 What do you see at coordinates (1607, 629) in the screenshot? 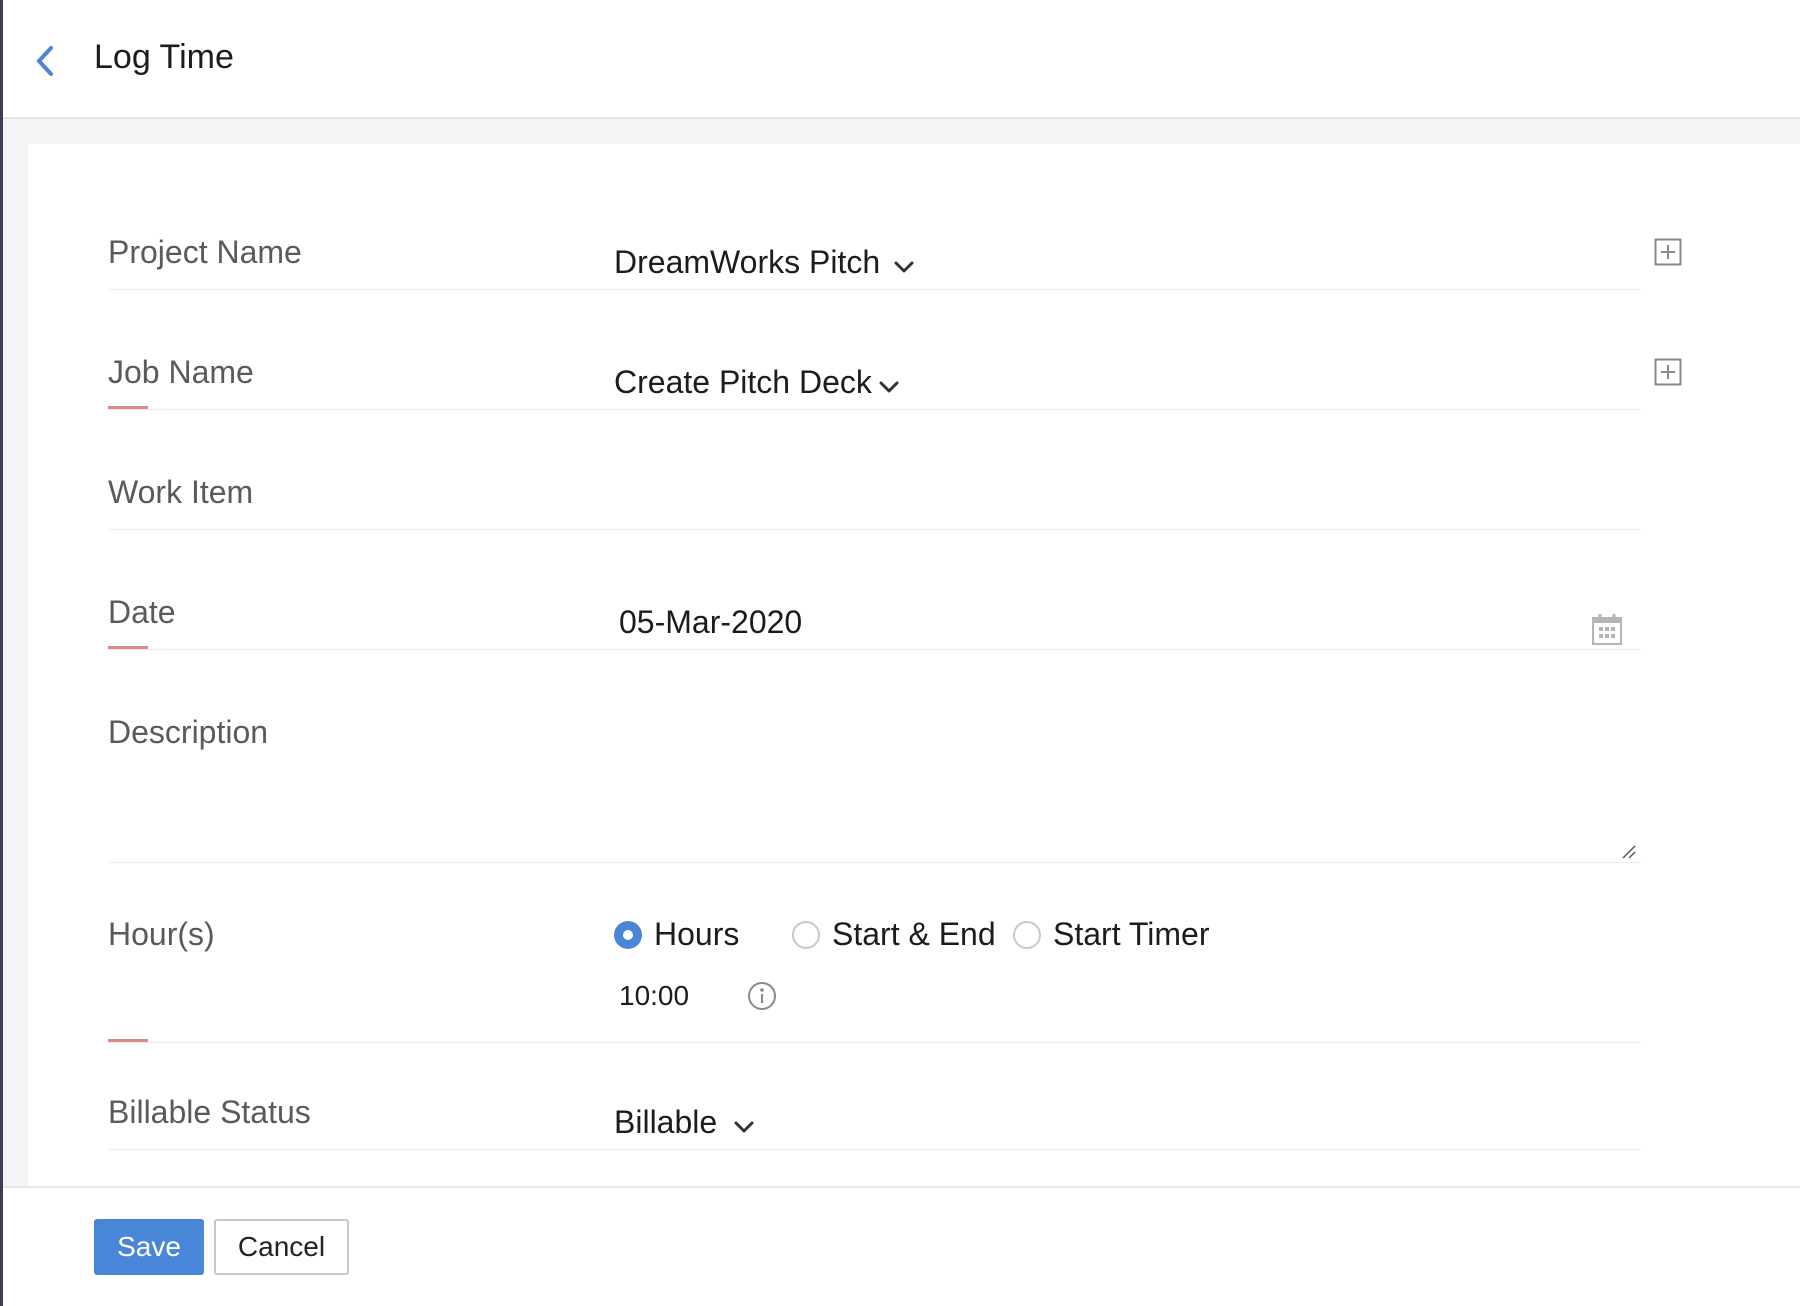
I see `calendar-icon` at bounding box center [1607, 629].